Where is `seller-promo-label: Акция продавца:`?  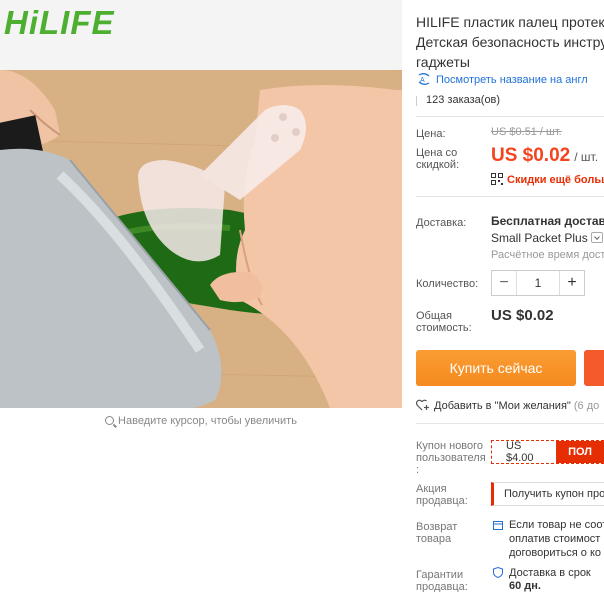
seller-promo-label: Акция продавца: is located at coordinates (442, 495).